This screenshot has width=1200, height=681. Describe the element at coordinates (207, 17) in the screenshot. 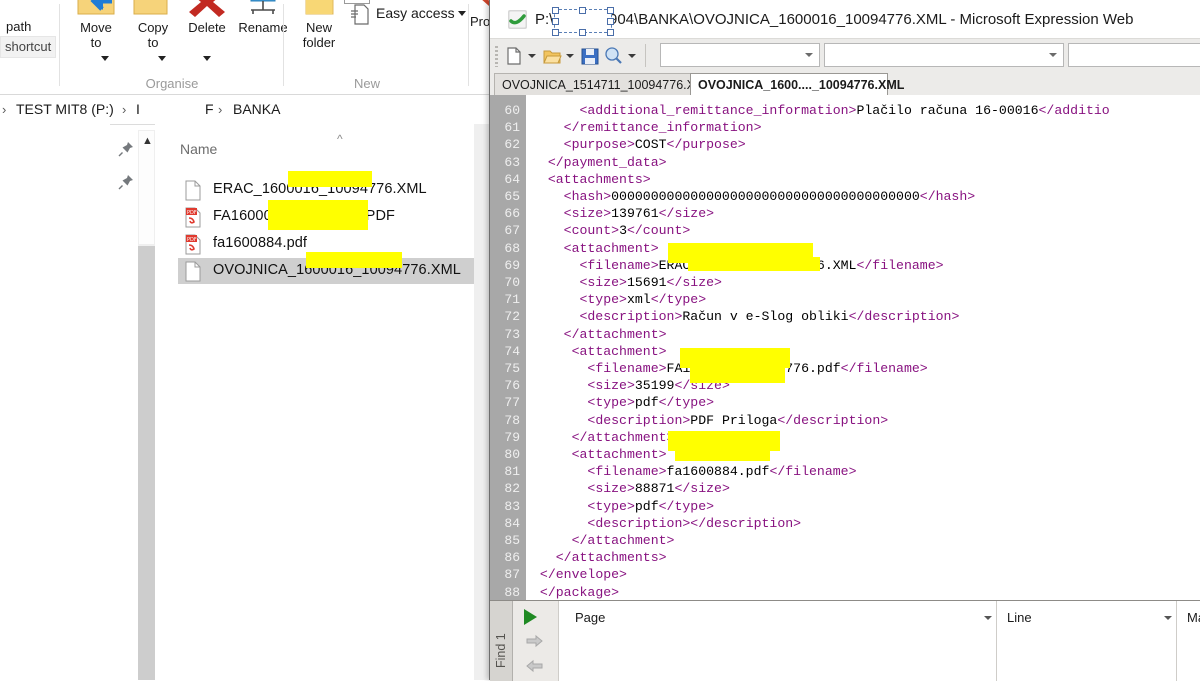

I see `delete-button: Delete` at that location.